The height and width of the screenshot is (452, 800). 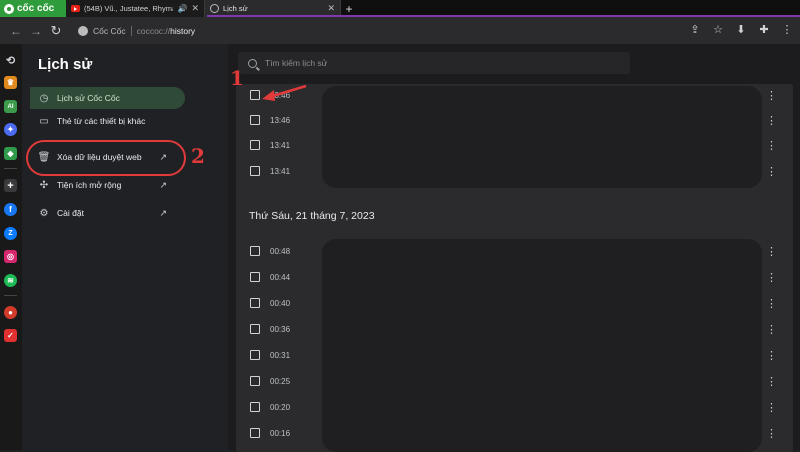 I want to click on history-row: 00:40 ⋮, so click(x=514, y=303).